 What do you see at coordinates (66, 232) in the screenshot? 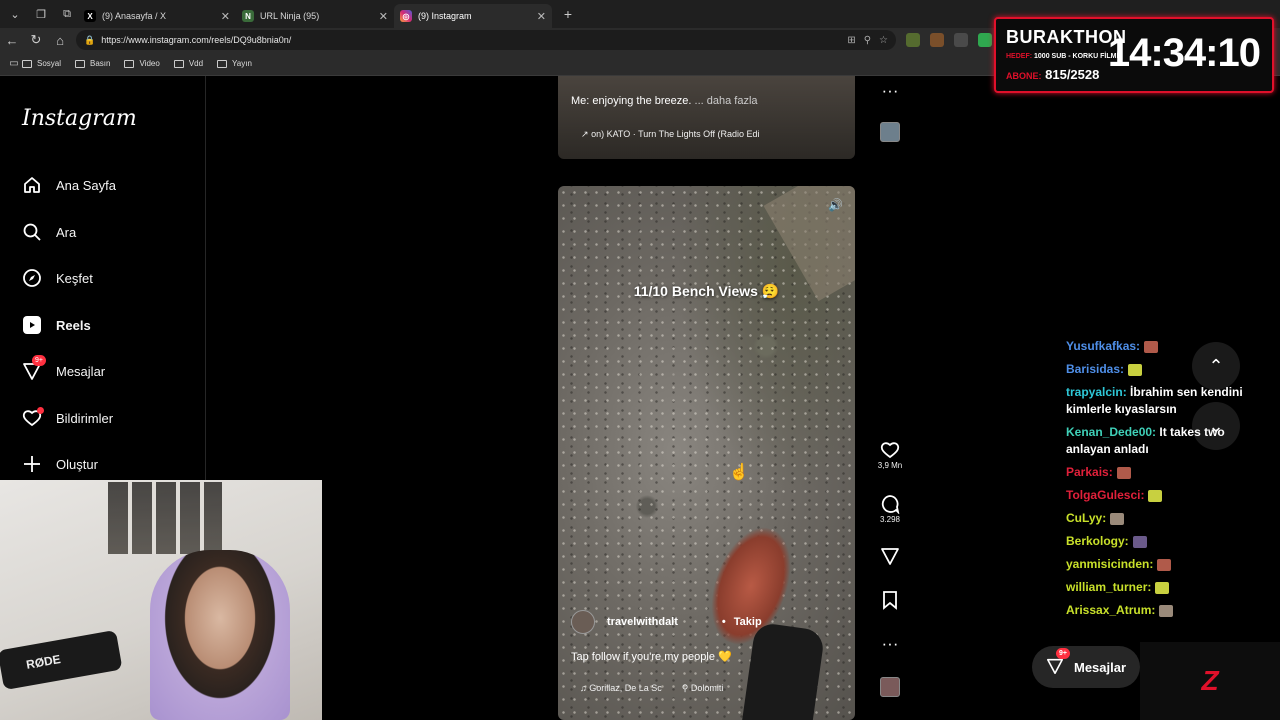
I see `sidebar-item-label: Ara` at bounding box center [66, 232].